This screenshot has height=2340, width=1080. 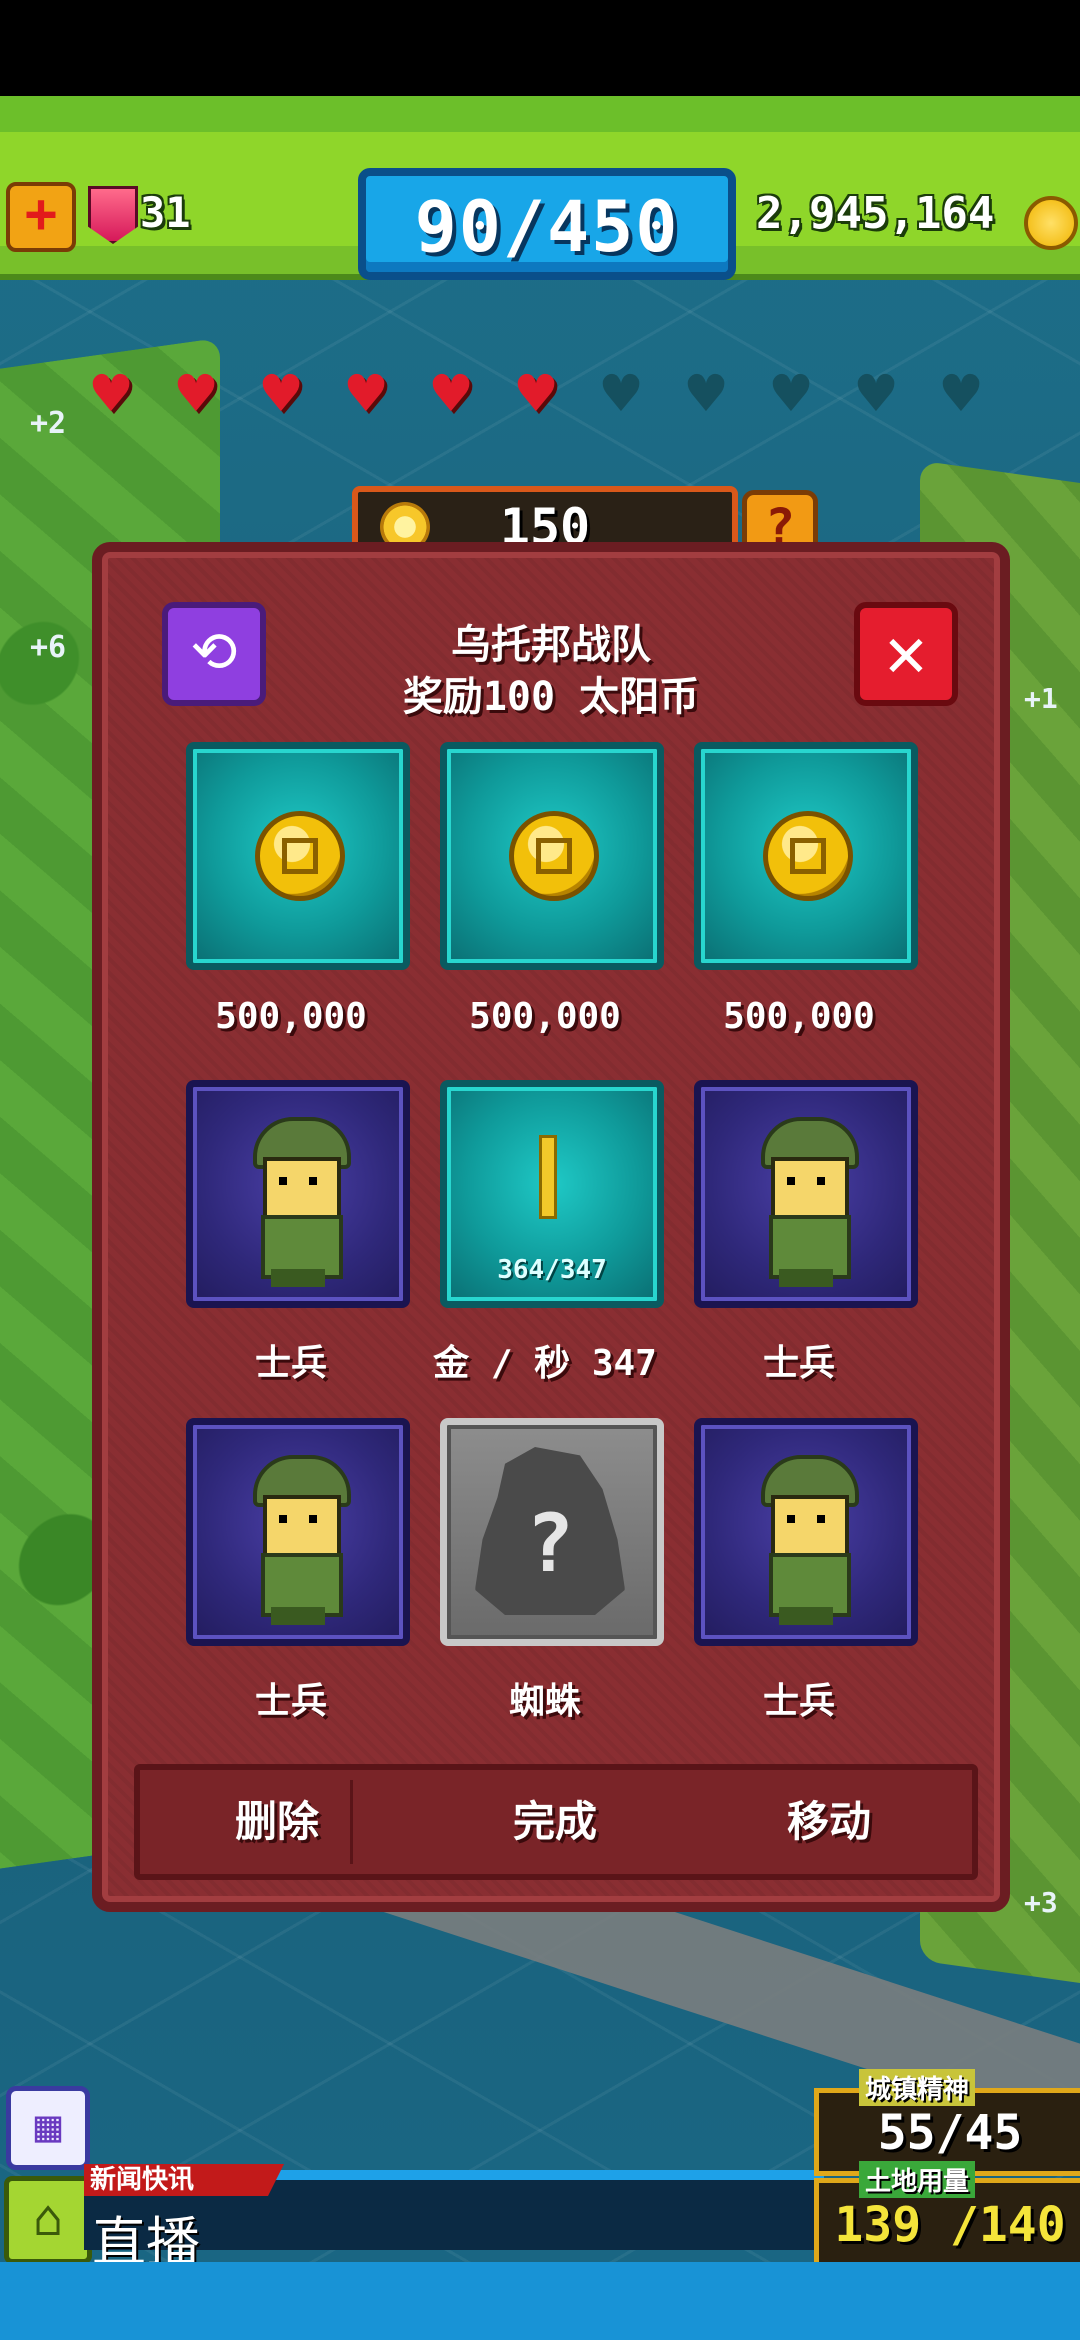 I want to click on plus-icon: +, so click(x=41, y=217).